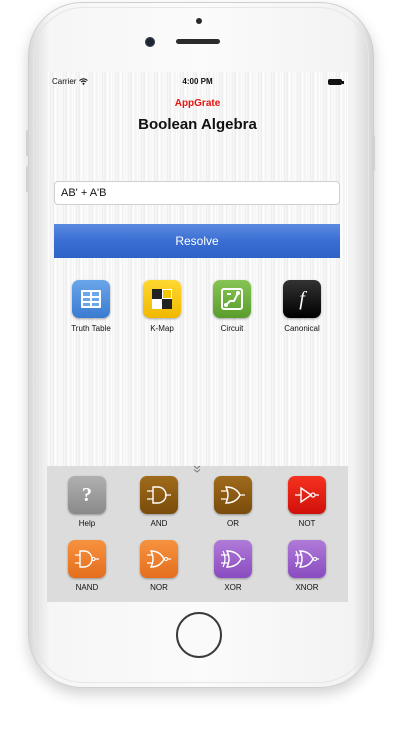  What do you see at coordinates (91, 328) in the screenshot?
I see `tool-label: Truth Table` at bounding box center [91, 328].